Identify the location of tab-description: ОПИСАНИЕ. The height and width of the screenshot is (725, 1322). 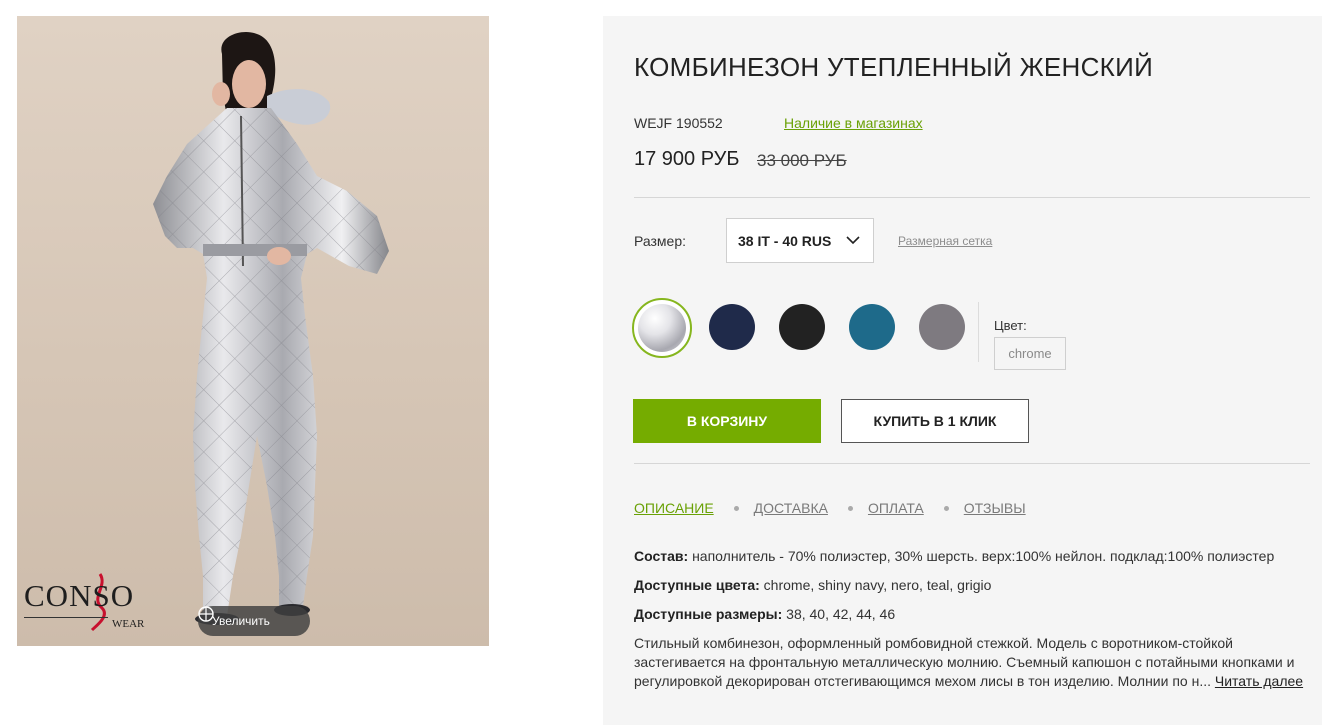
(674, 508).